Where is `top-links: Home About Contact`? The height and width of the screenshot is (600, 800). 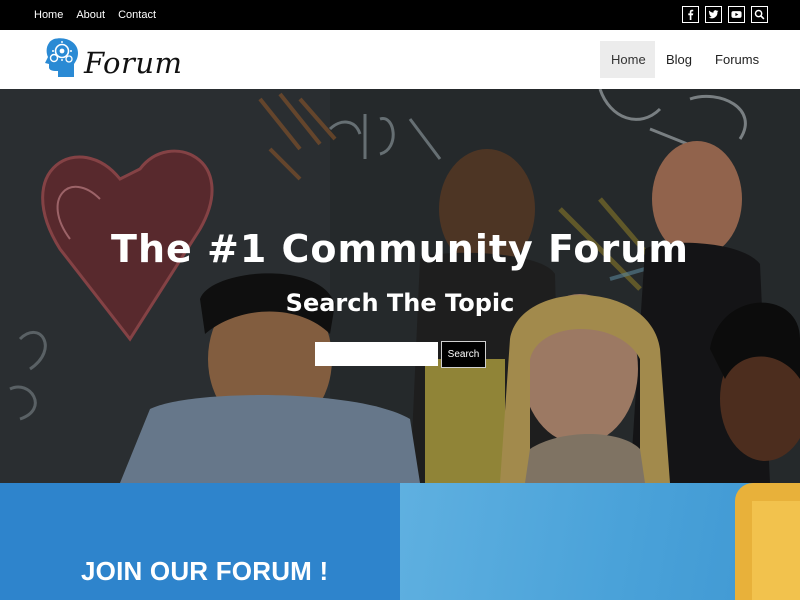
top-links: Home About Contact is located at coordinates (95, 15).